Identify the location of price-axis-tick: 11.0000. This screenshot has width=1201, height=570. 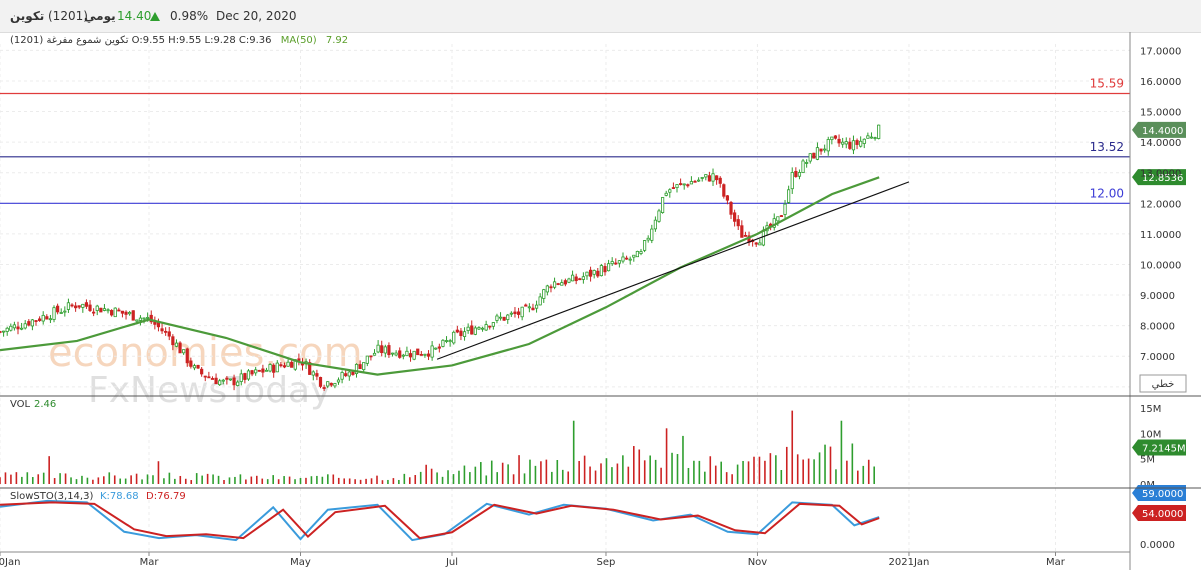
(1160, 235).